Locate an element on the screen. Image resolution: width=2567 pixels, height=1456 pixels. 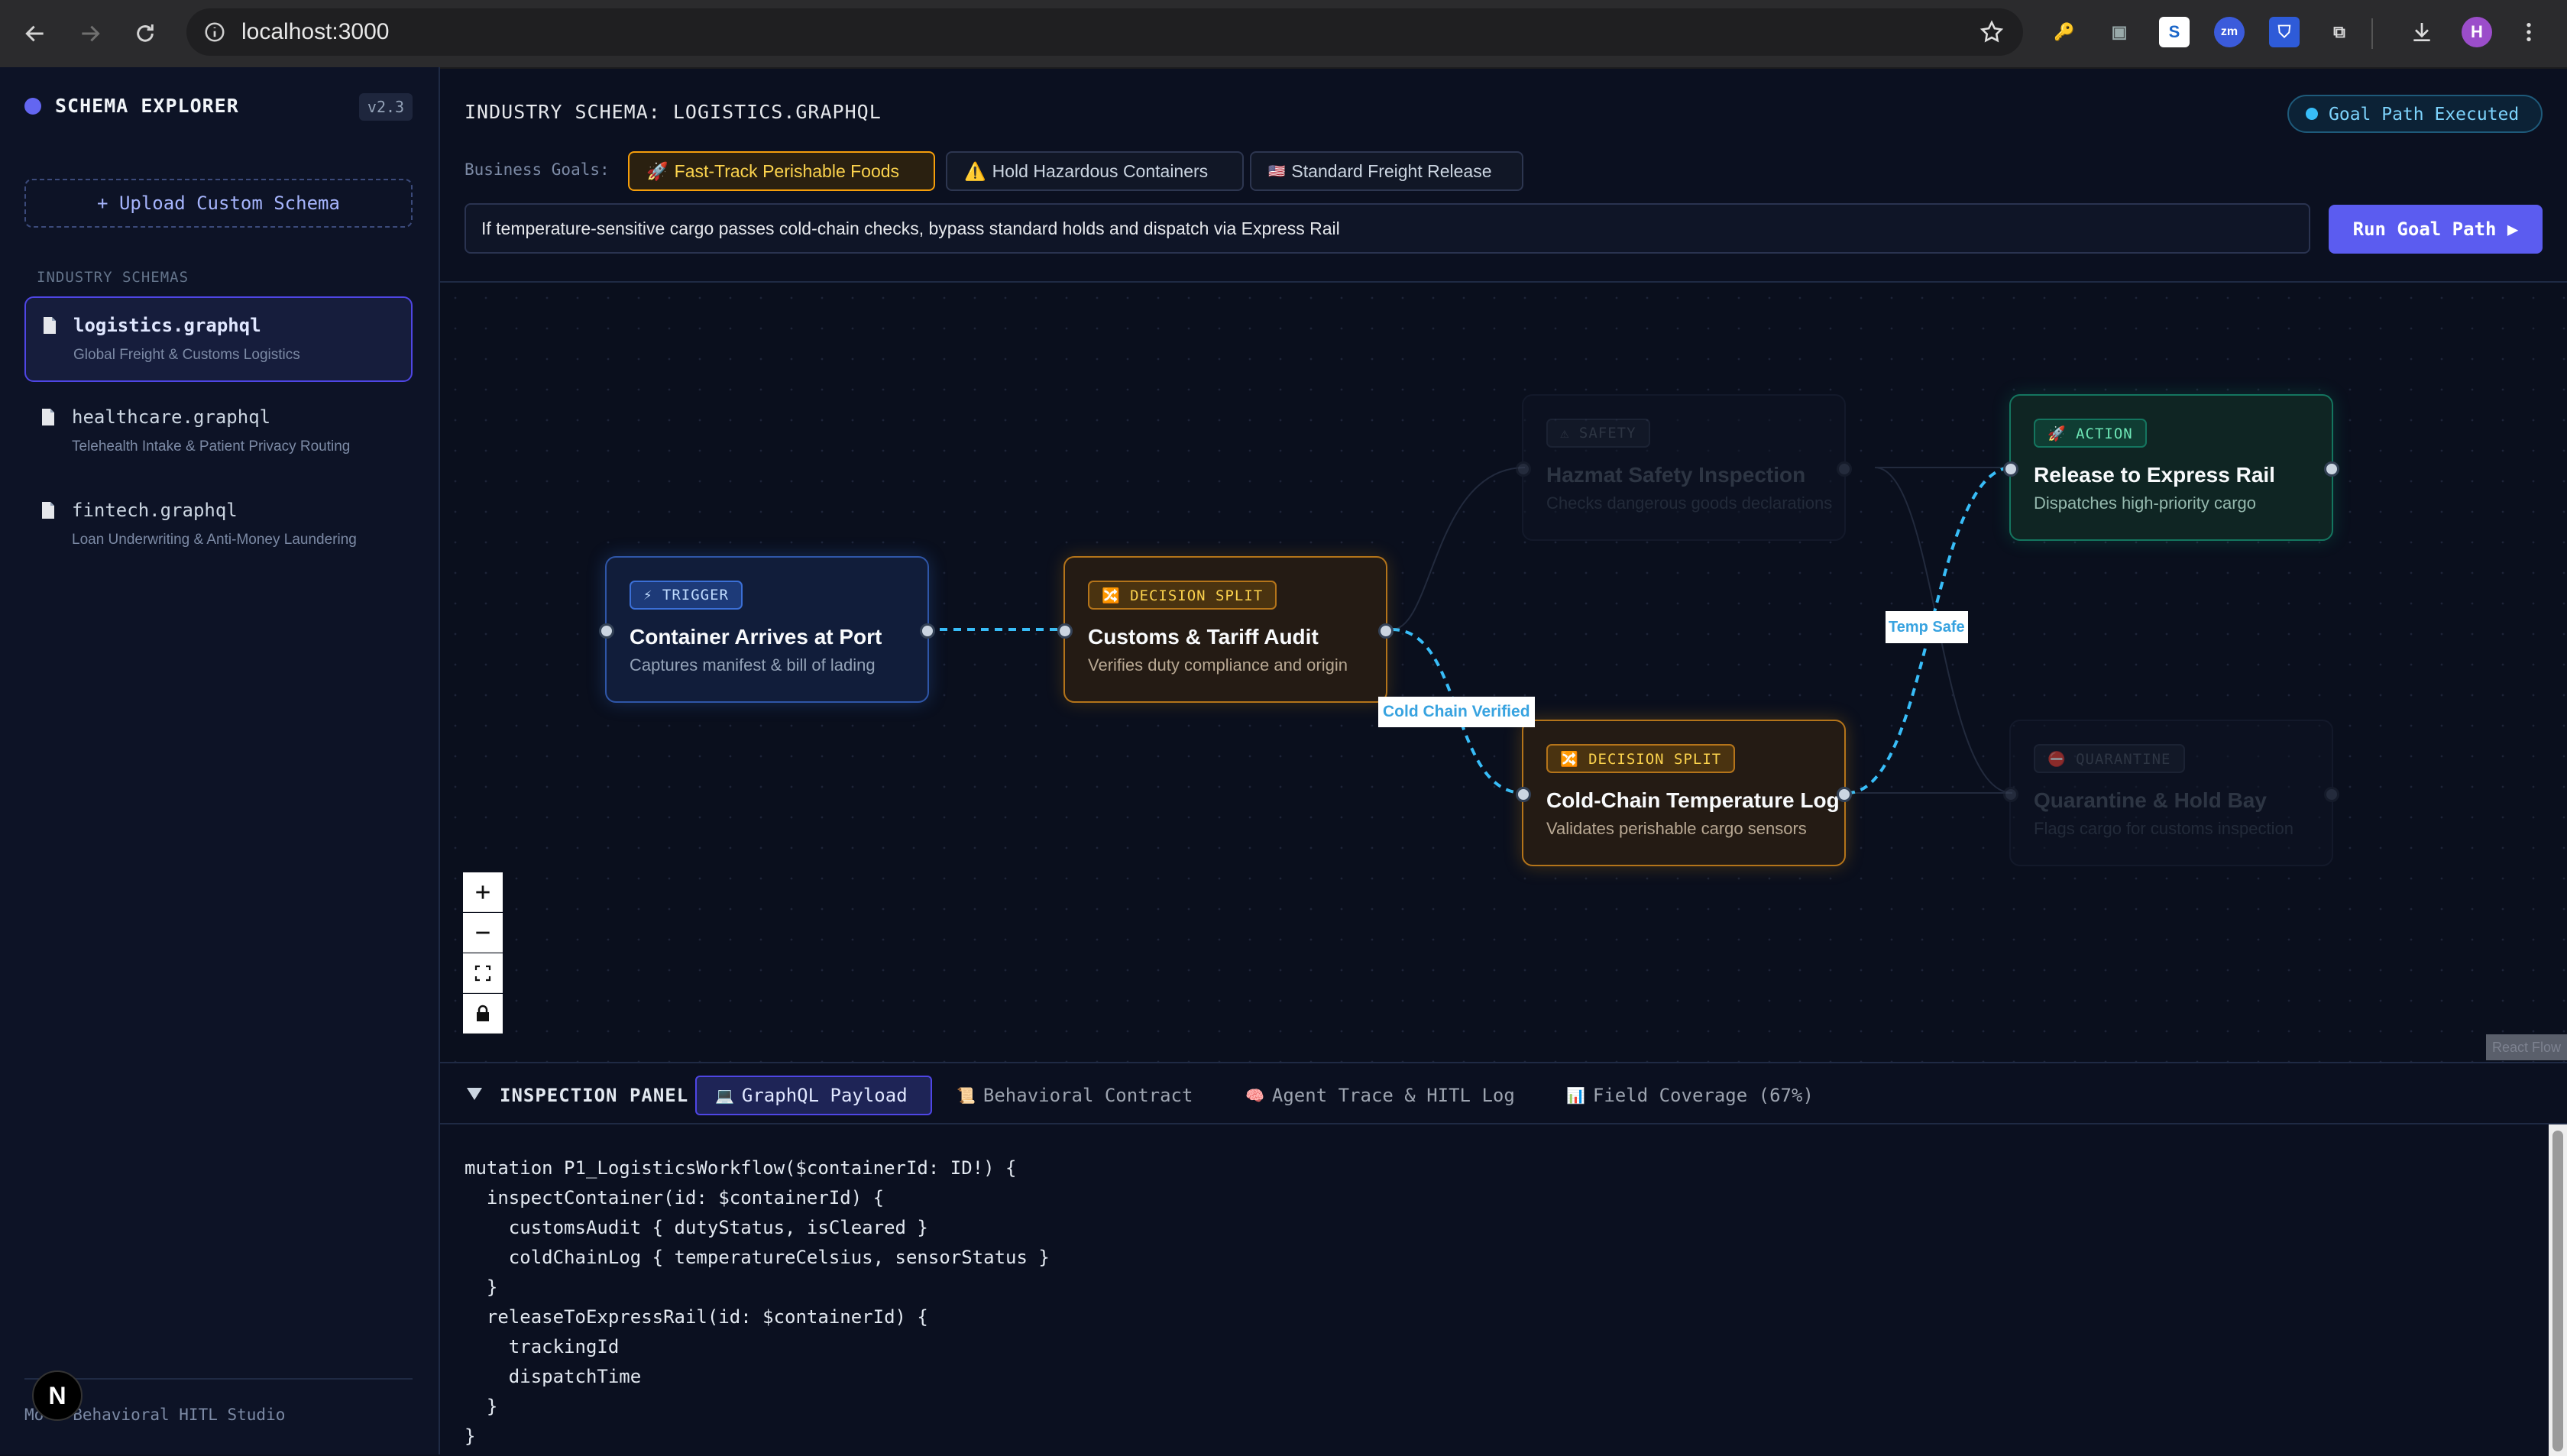
goal-label: Standard Freight Release is located at coordinates (1391, 170).